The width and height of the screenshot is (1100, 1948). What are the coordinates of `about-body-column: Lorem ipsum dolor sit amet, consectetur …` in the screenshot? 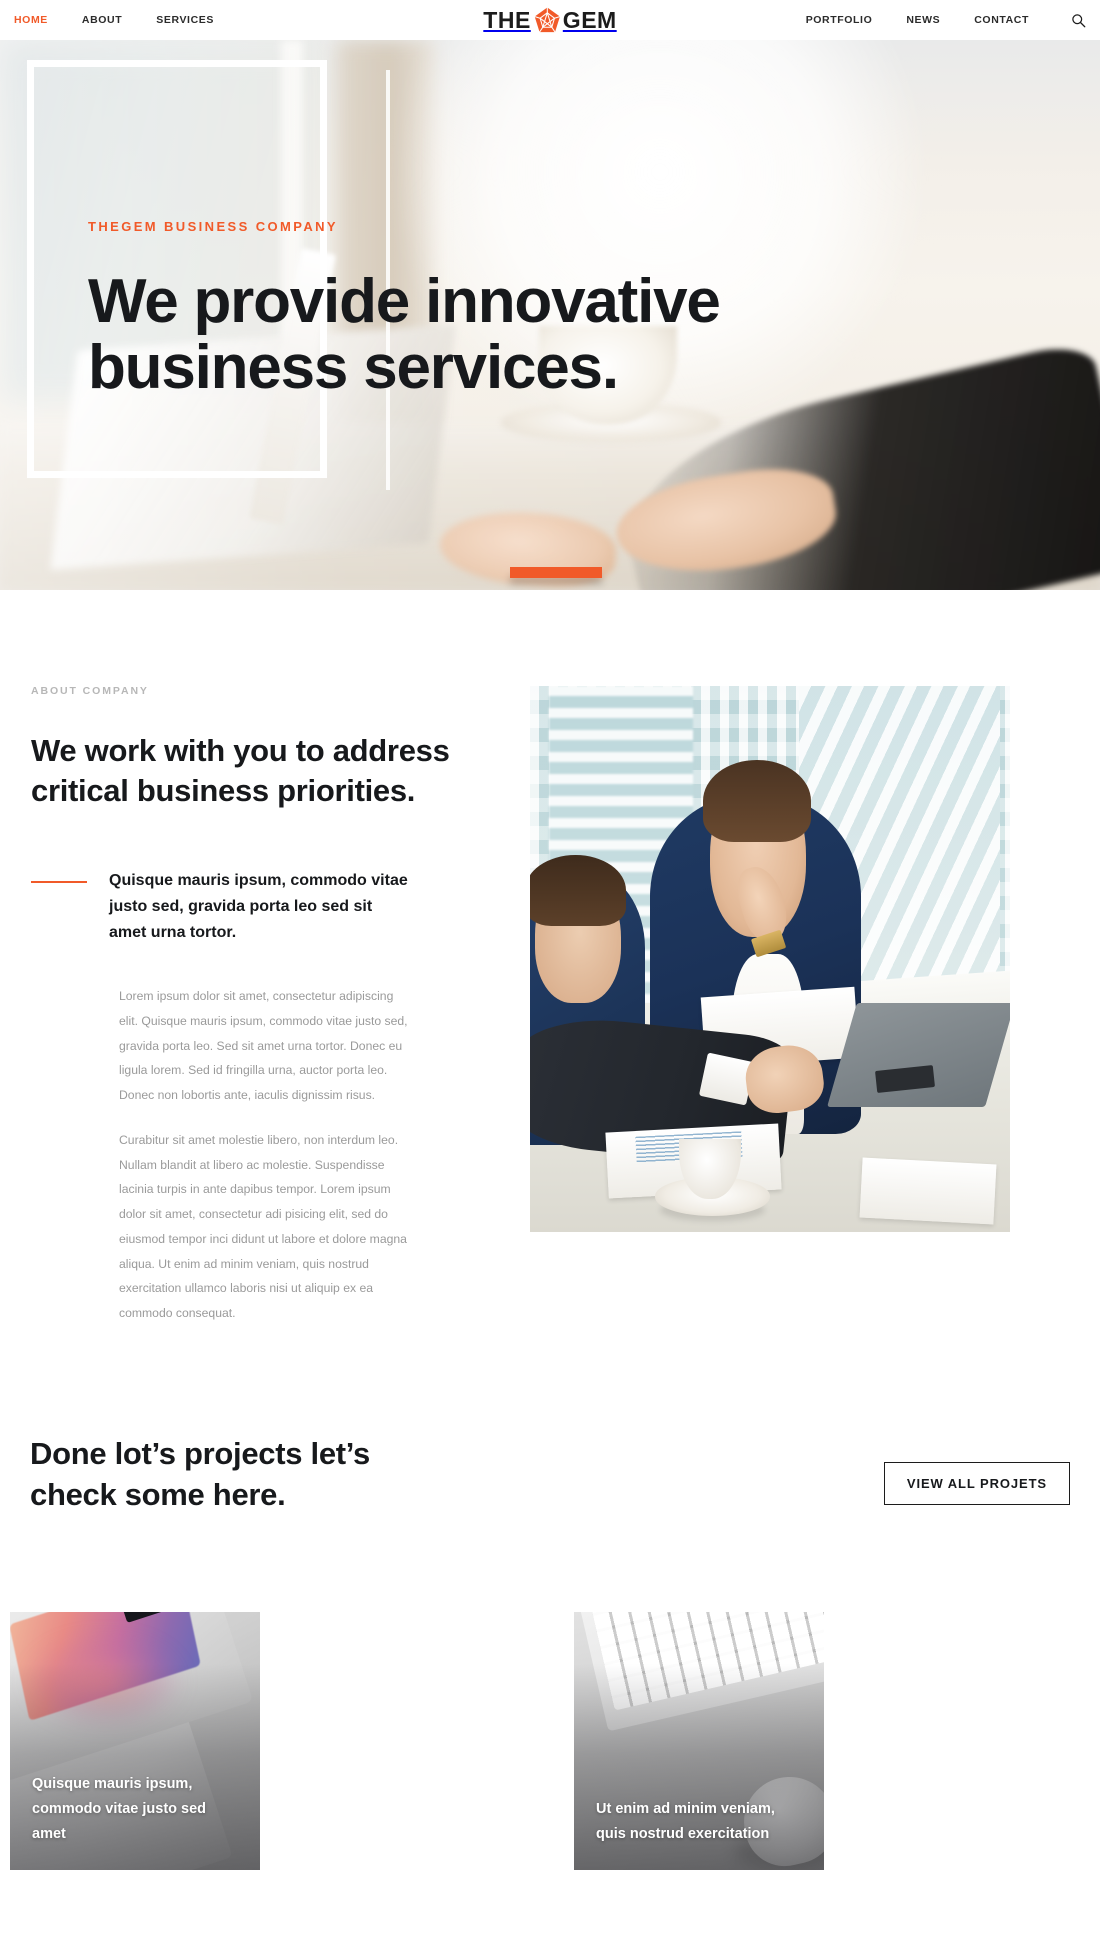 It's located at (265, 1155).